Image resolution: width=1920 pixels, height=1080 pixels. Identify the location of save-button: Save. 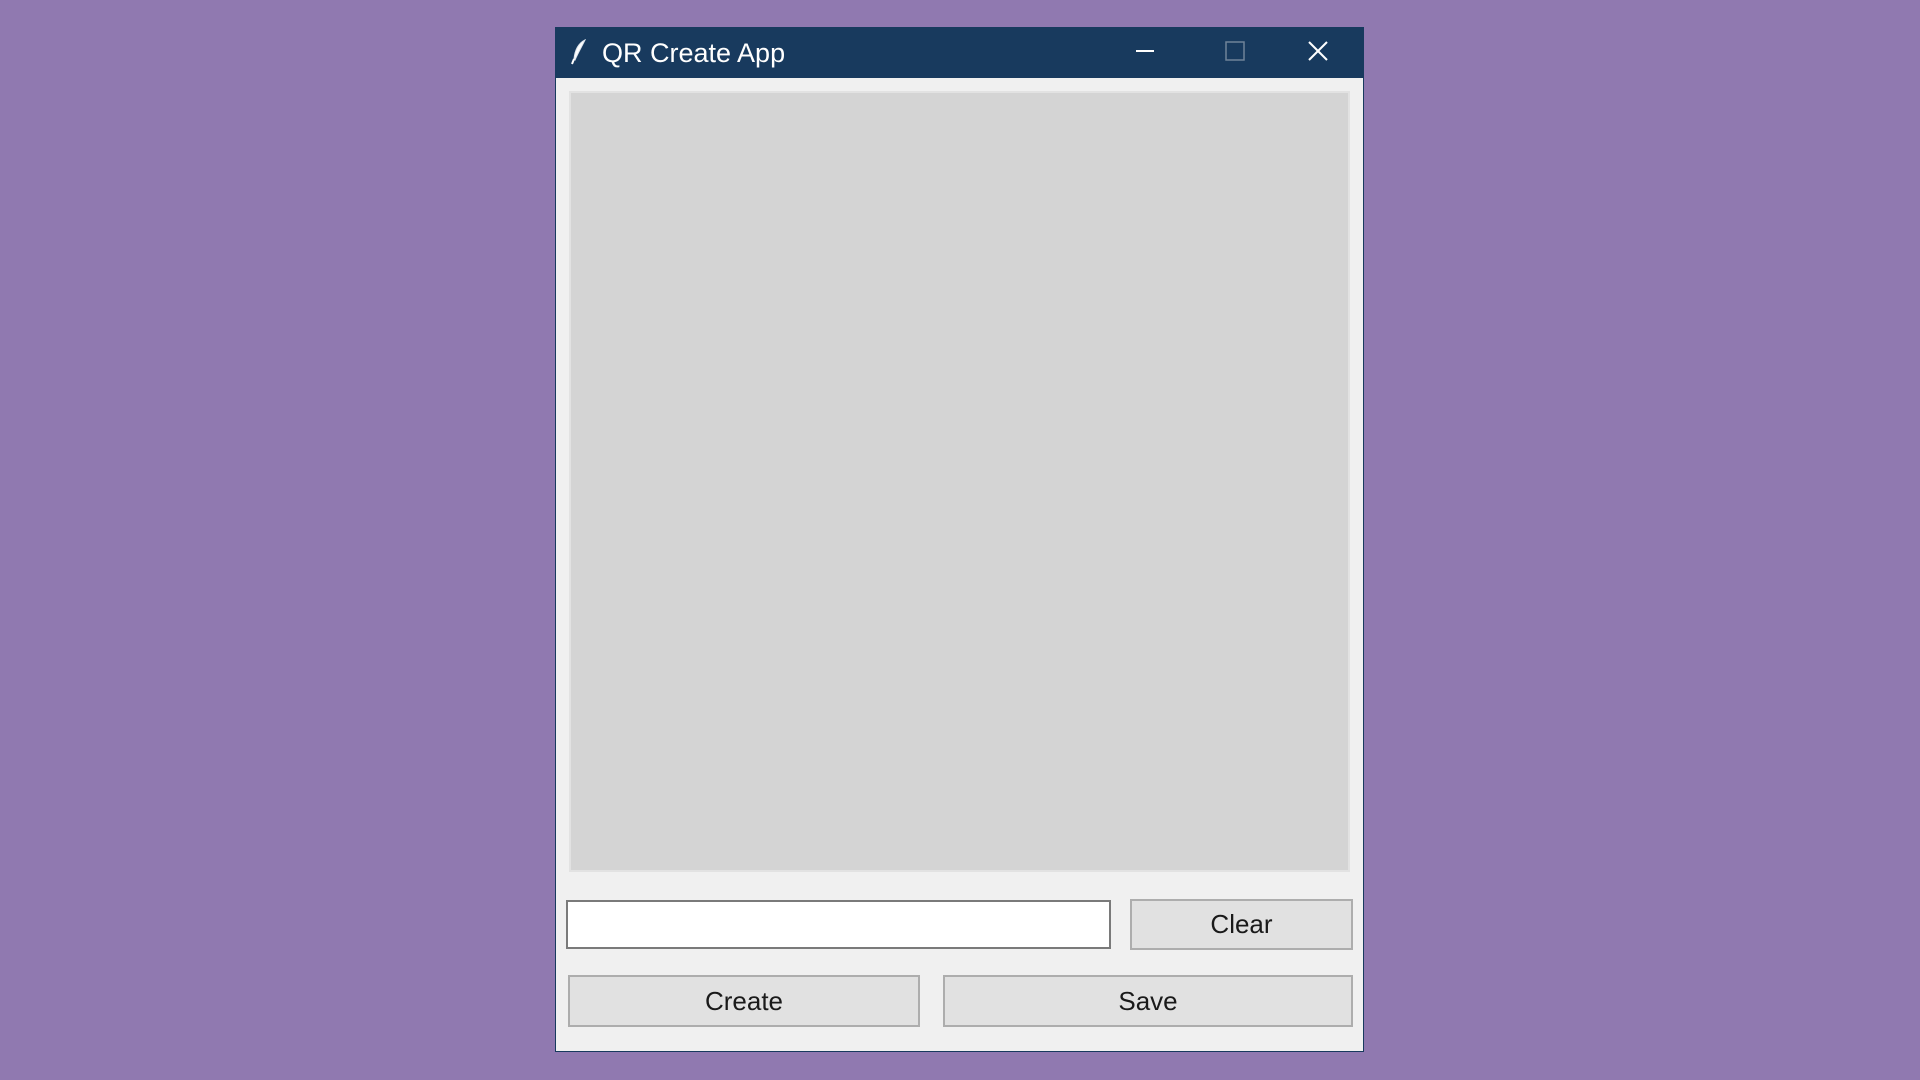
(1148, 1001).